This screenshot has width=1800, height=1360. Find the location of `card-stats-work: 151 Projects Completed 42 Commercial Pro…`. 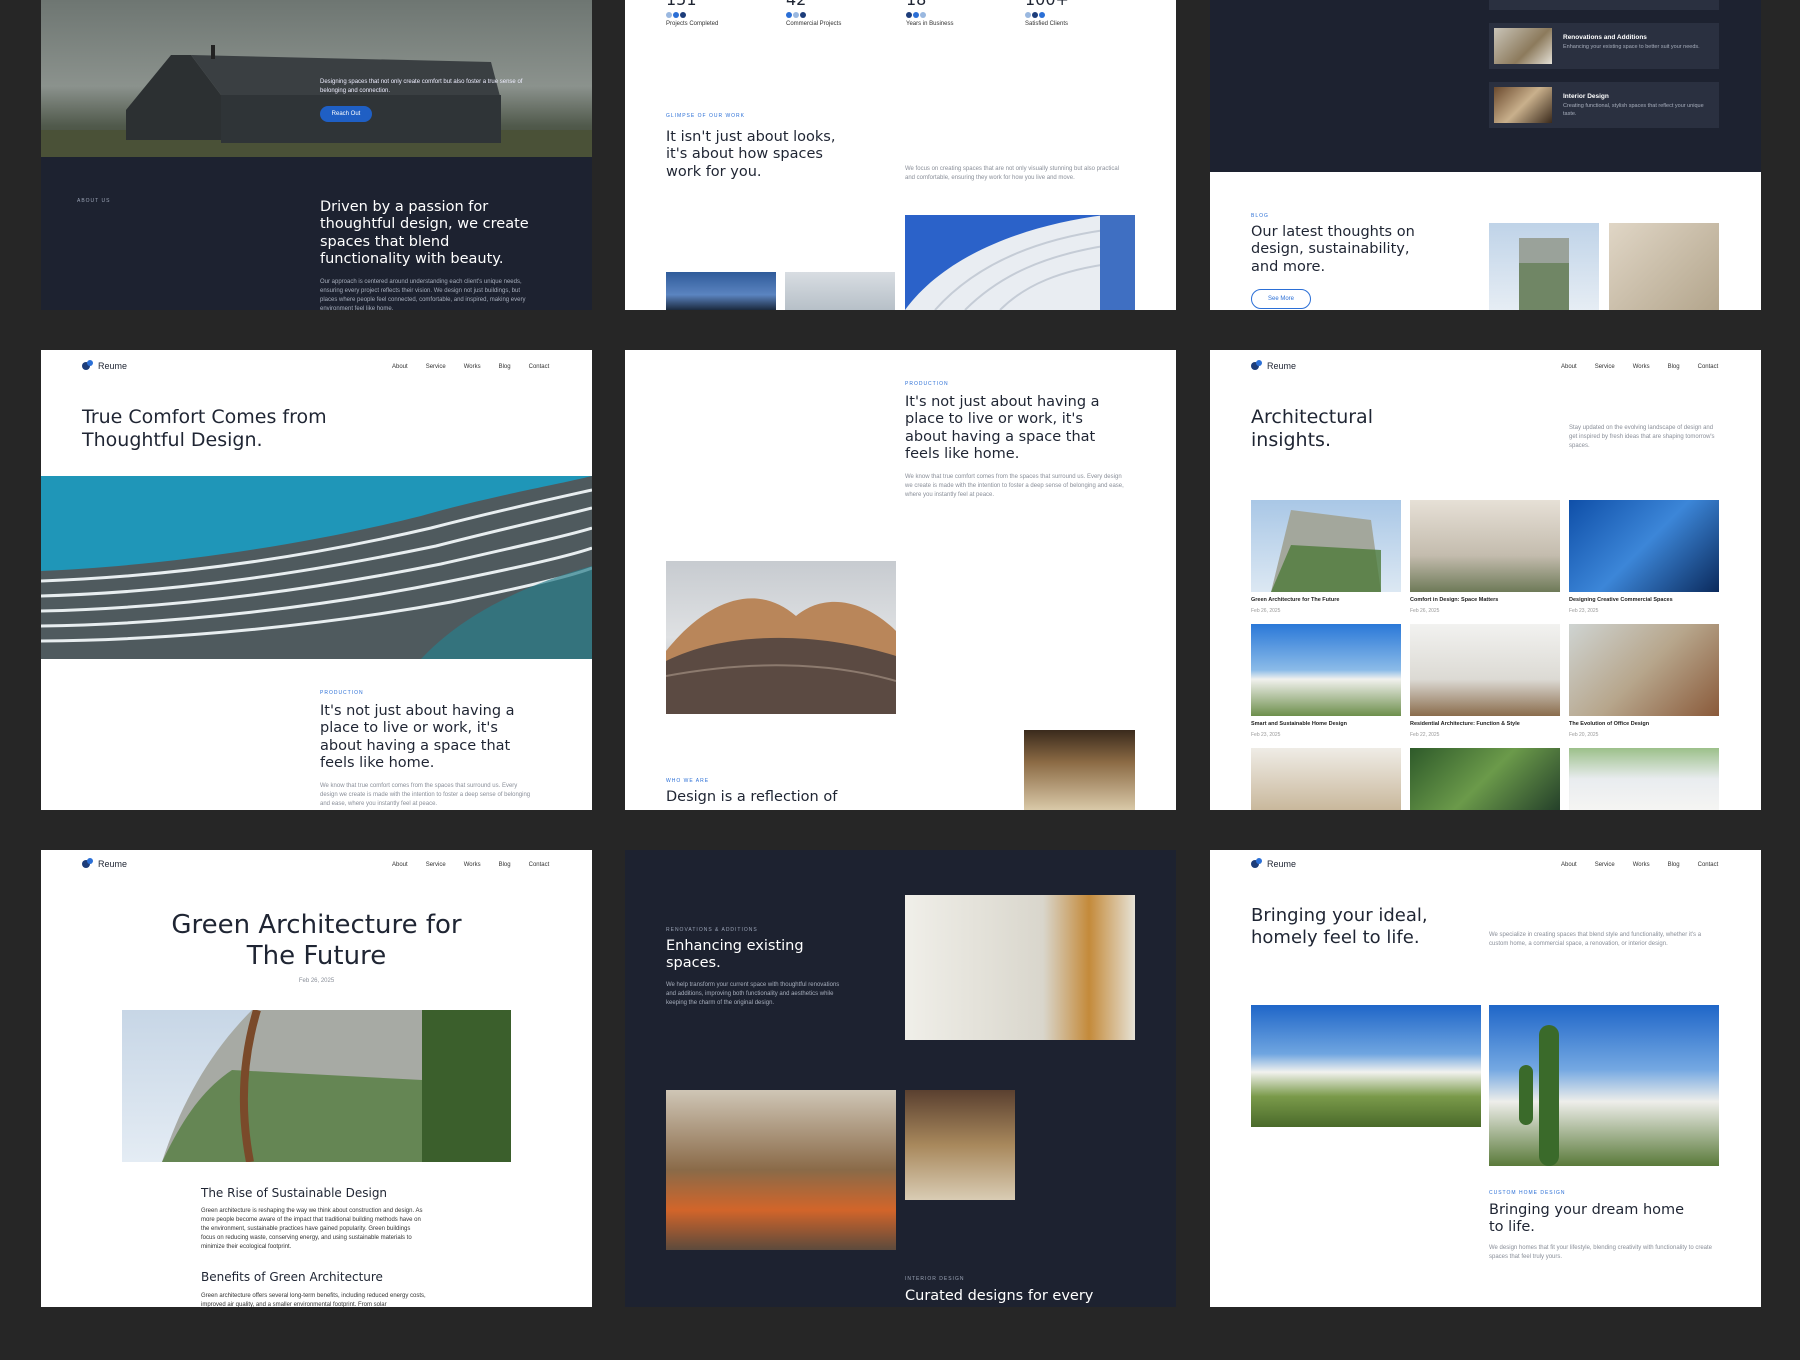

card-stats-work: 151 Projects Completed 42 Commercial Pro… is located at coordinates (900, 155).